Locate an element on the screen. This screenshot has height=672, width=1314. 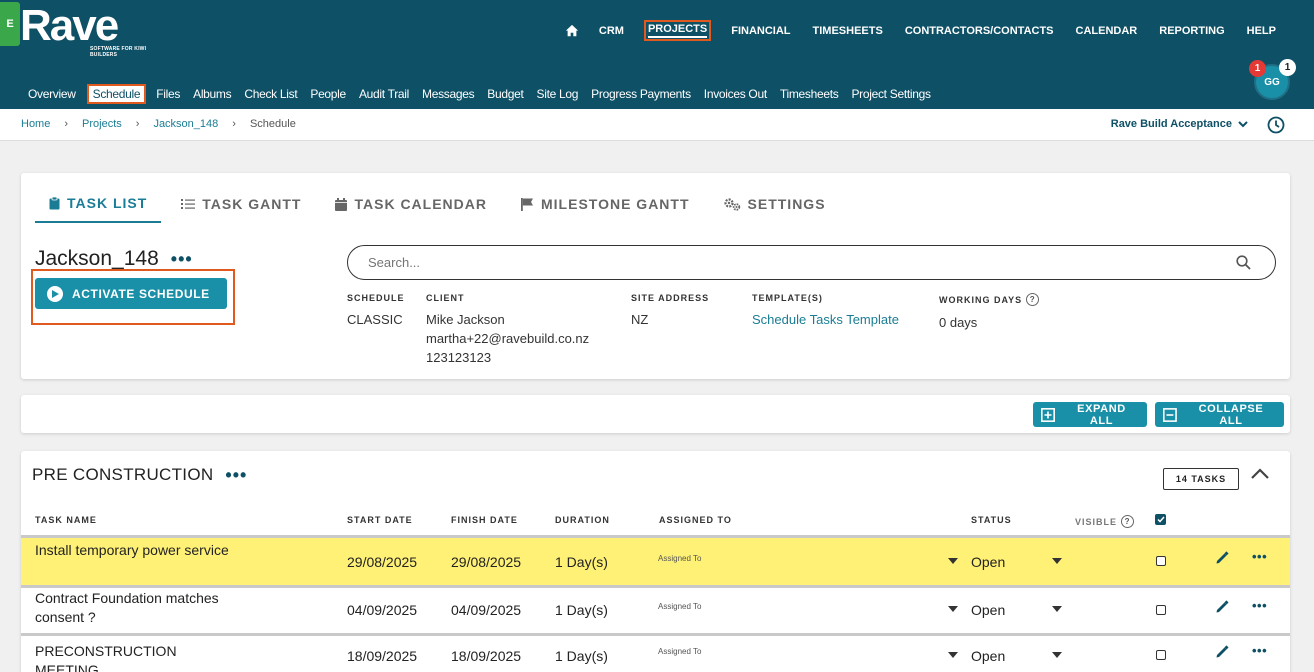
nav-projects: PROJECTS is located at coordinates (677, 30).